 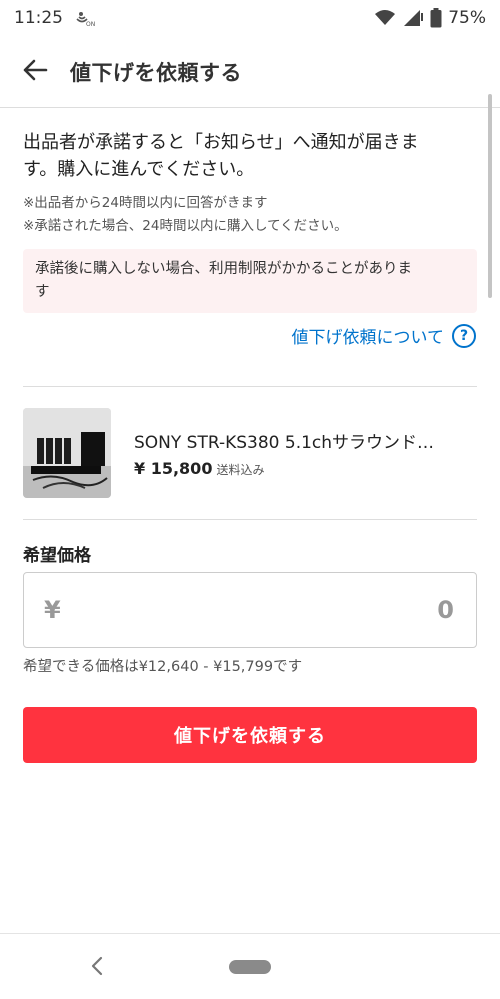 I want to click on desired-price-input: ¥ 0, so click(x=250, y=610).